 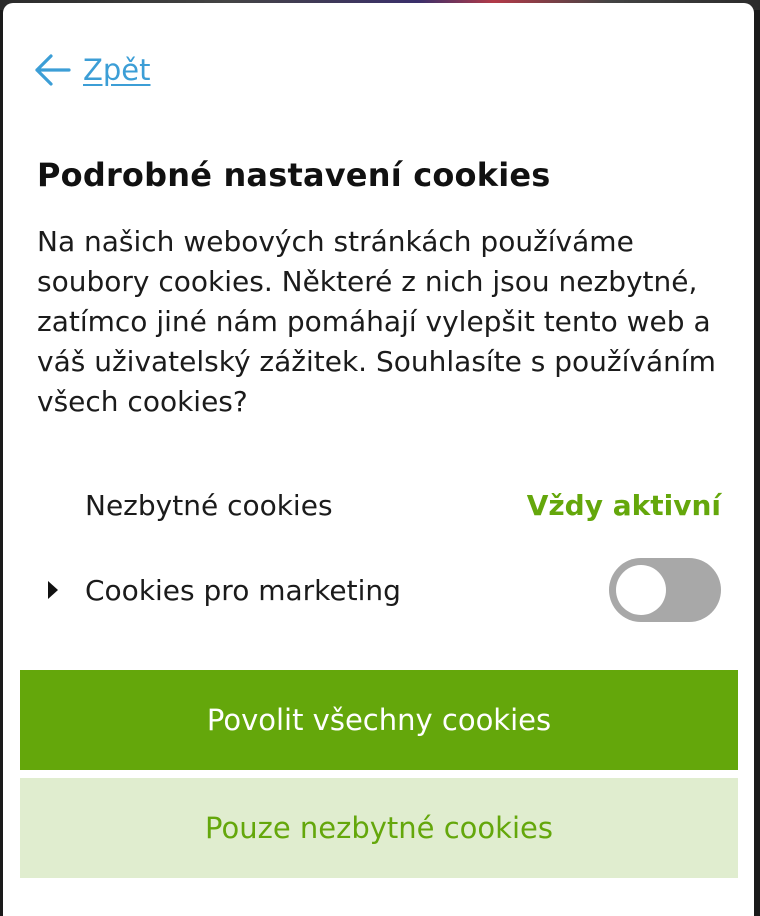 I want to click on arrow-left-icon, so click(x=52, y=70).